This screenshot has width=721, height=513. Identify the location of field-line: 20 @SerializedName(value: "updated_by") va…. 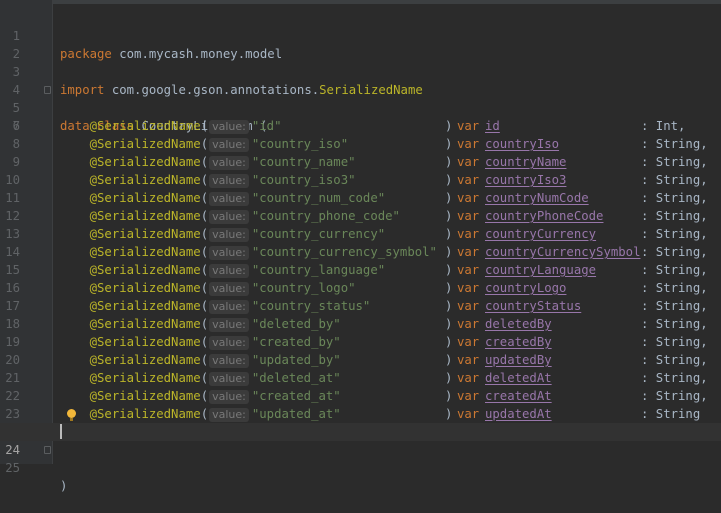
(360, 360).